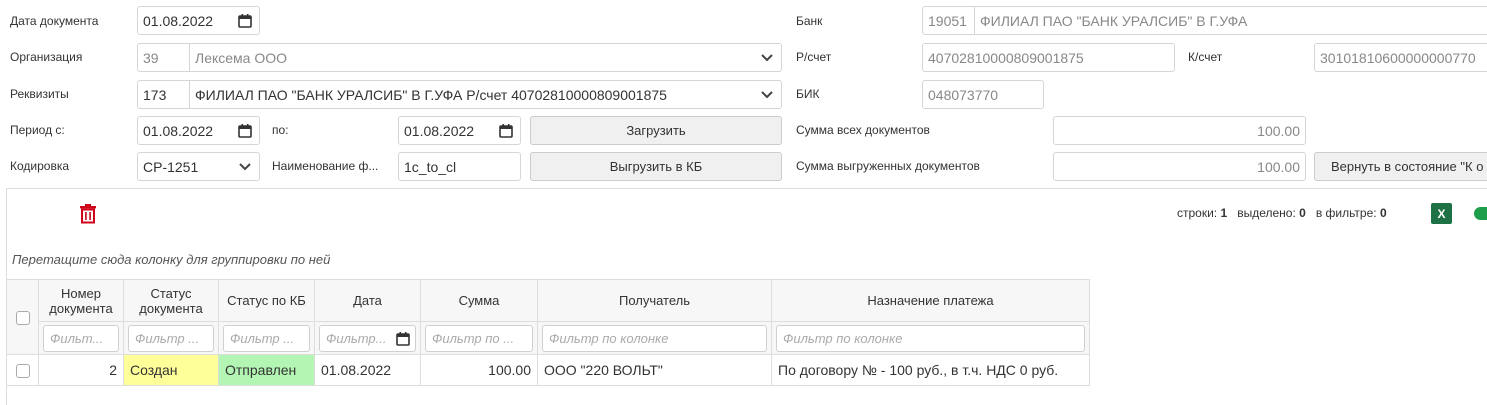 Image resolution: width=1487 pixels, height=405 pixels. I want to click on filename-input: 1c_to_cl, so click(459, 166).